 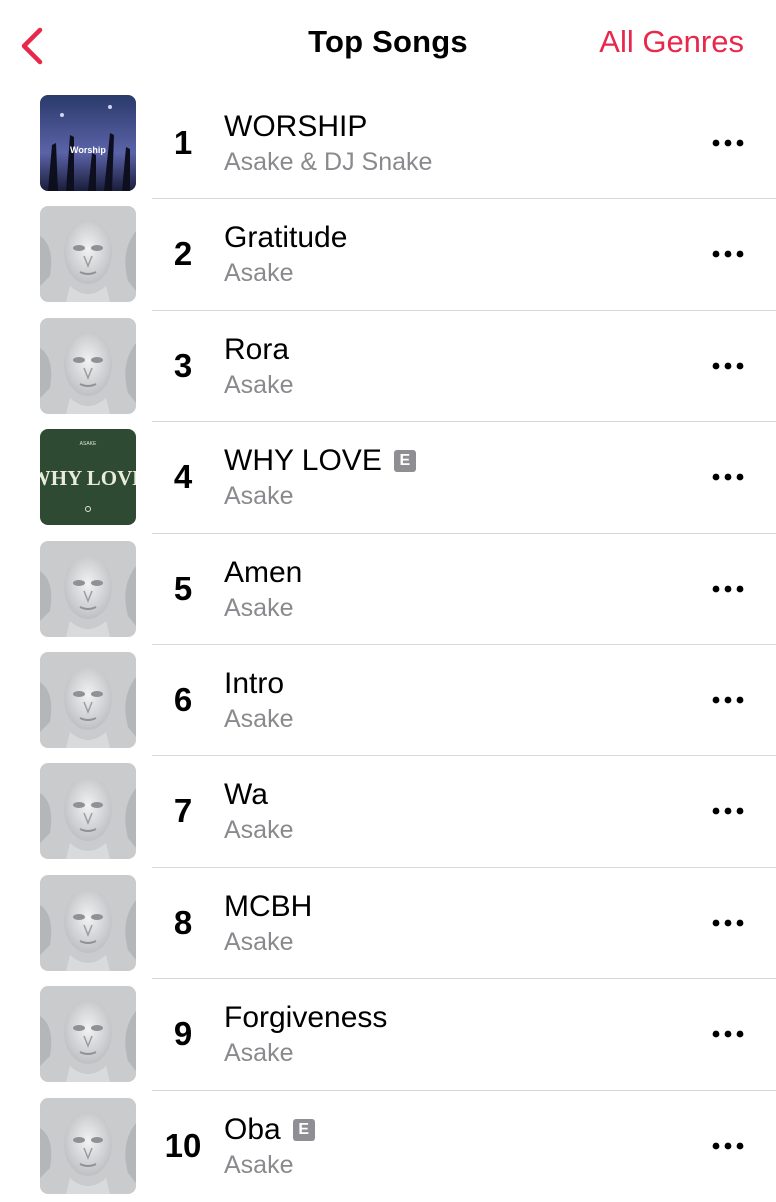 What do you see at coordinates (388, 255) in the screenshot?
I see `song-row: 2 Gratitude Asake` at bounding box center [388, 255].